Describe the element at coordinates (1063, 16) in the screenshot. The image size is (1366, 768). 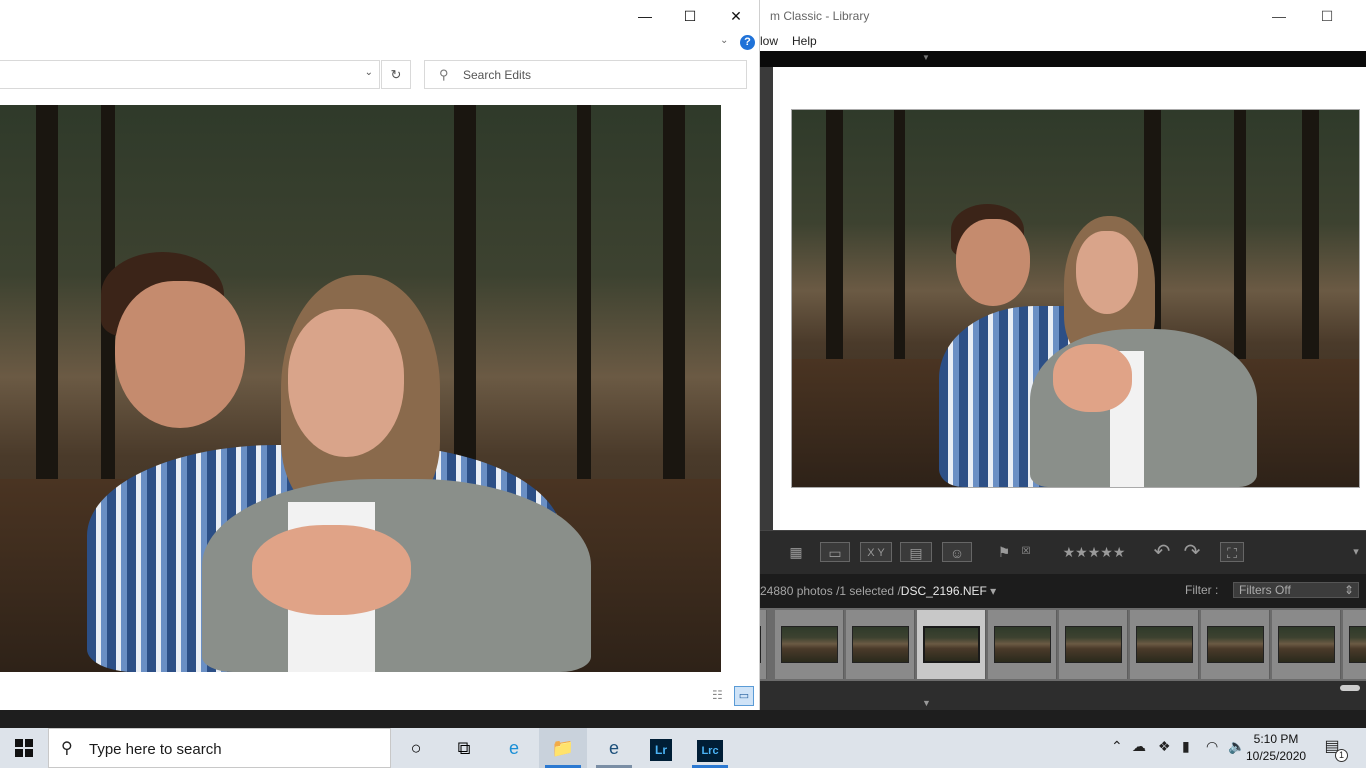
I see `lightroom-title-bar: m Classic - Library — ☐` at that location.